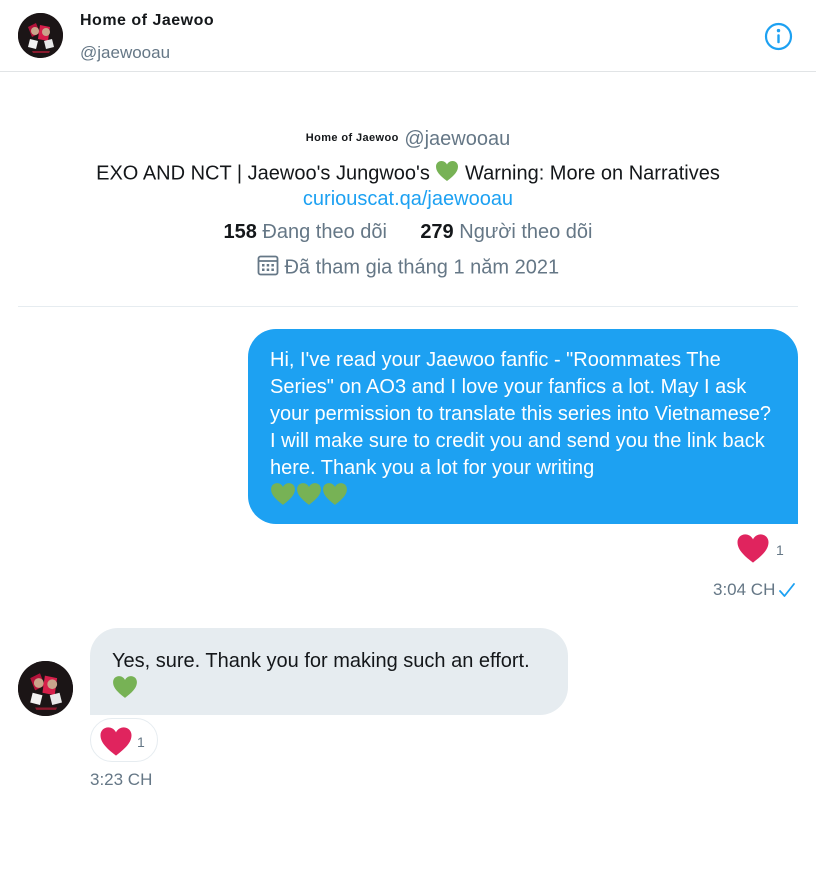  What do you see at coordinates (45, 688) in the screenshot?
I see `sender-avatar` at bounding box center [45, 688].